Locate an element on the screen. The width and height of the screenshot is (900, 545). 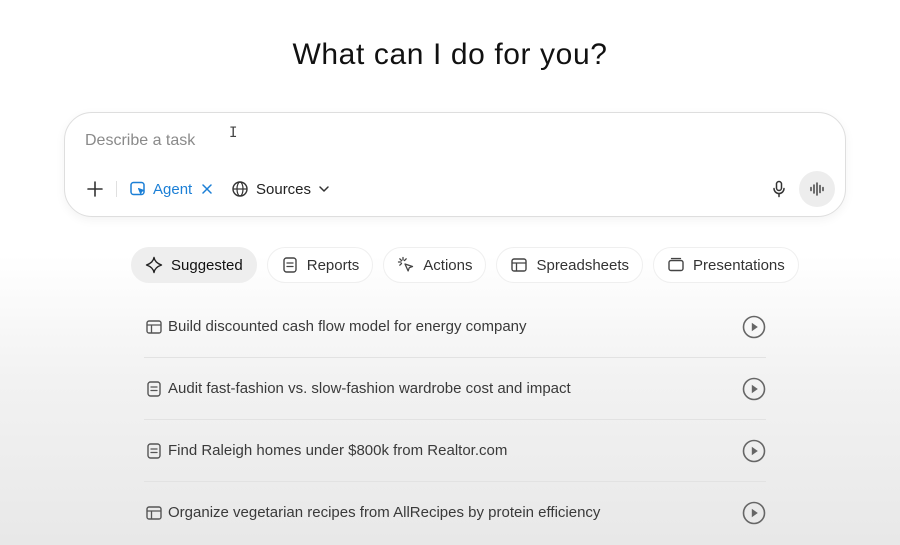
chevron-down-icon is located at coordinates (324, 189).